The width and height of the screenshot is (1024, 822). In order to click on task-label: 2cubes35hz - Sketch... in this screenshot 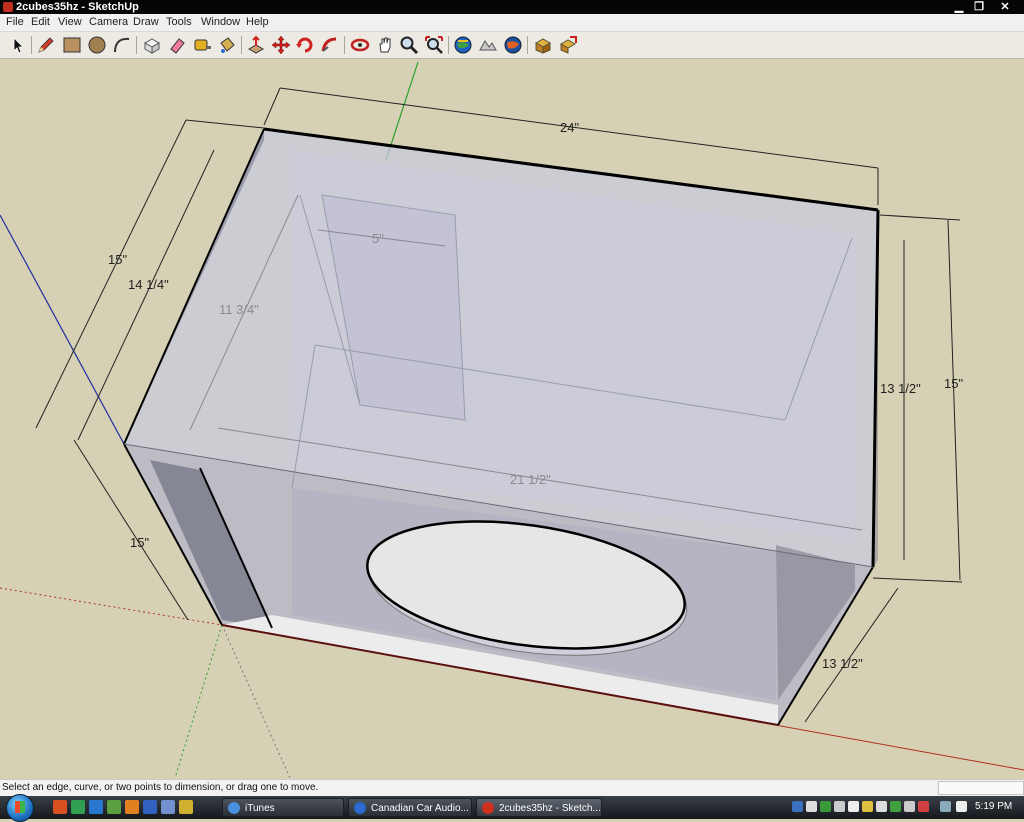, I will do `click(550, 808)`.